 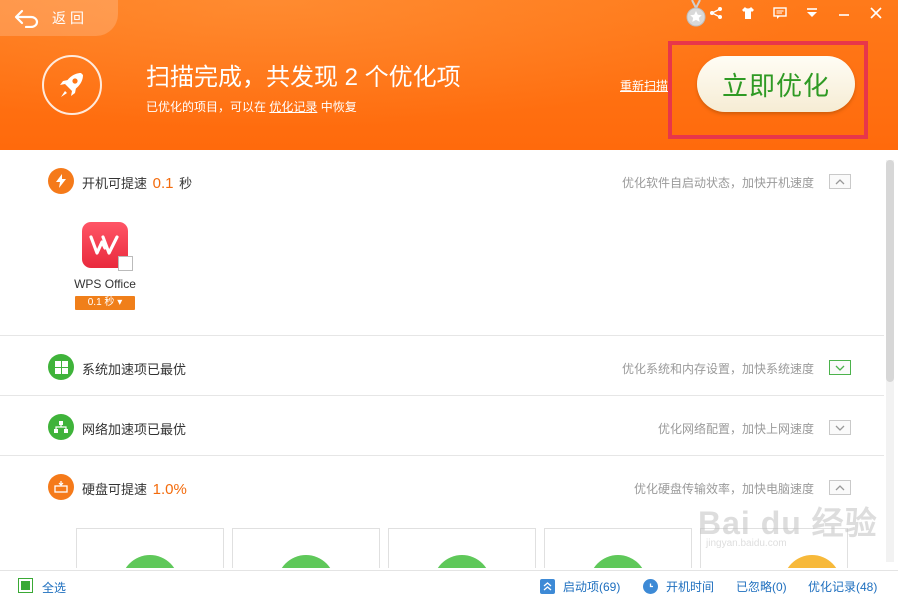 I want to click on baidu-watermark: Bai du 经验 jingyan.baidu.com, so click(x=782, y=523).